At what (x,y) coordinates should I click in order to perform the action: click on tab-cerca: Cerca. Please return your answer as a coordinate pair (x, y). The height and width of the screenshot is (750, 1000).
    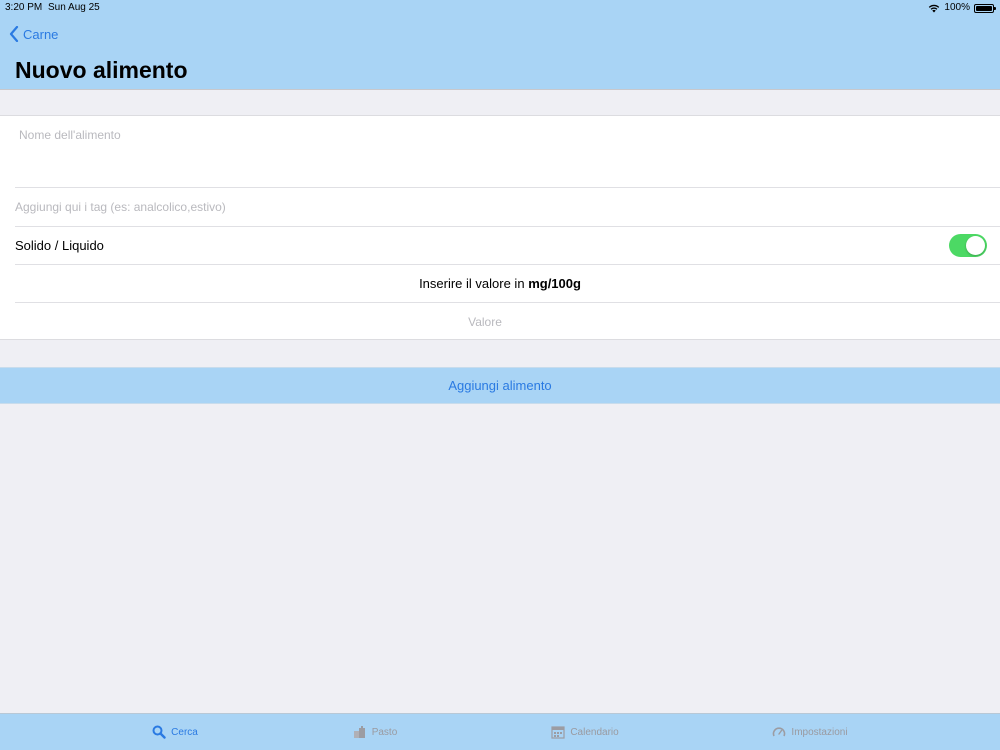
    Looking at the image, I should click on (175, 732).